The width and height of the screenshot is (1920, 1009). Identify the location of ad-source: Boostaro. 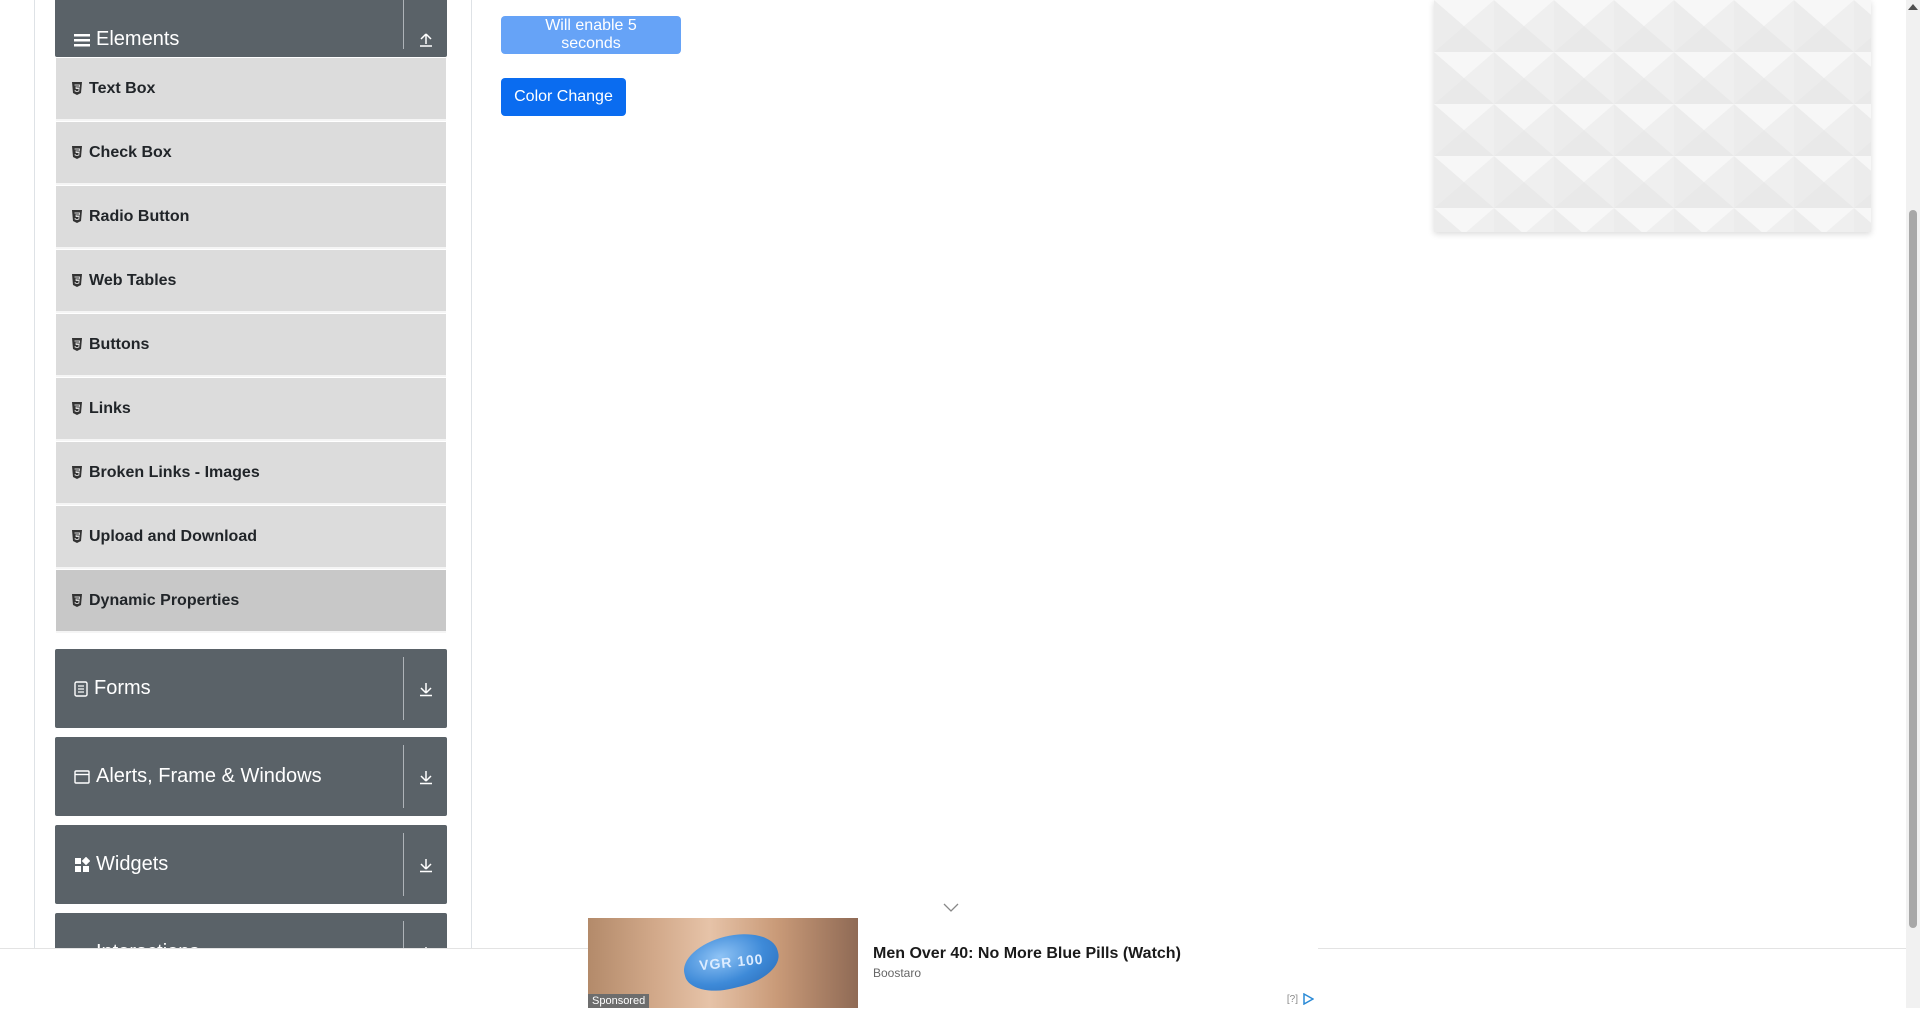
(897, 973).